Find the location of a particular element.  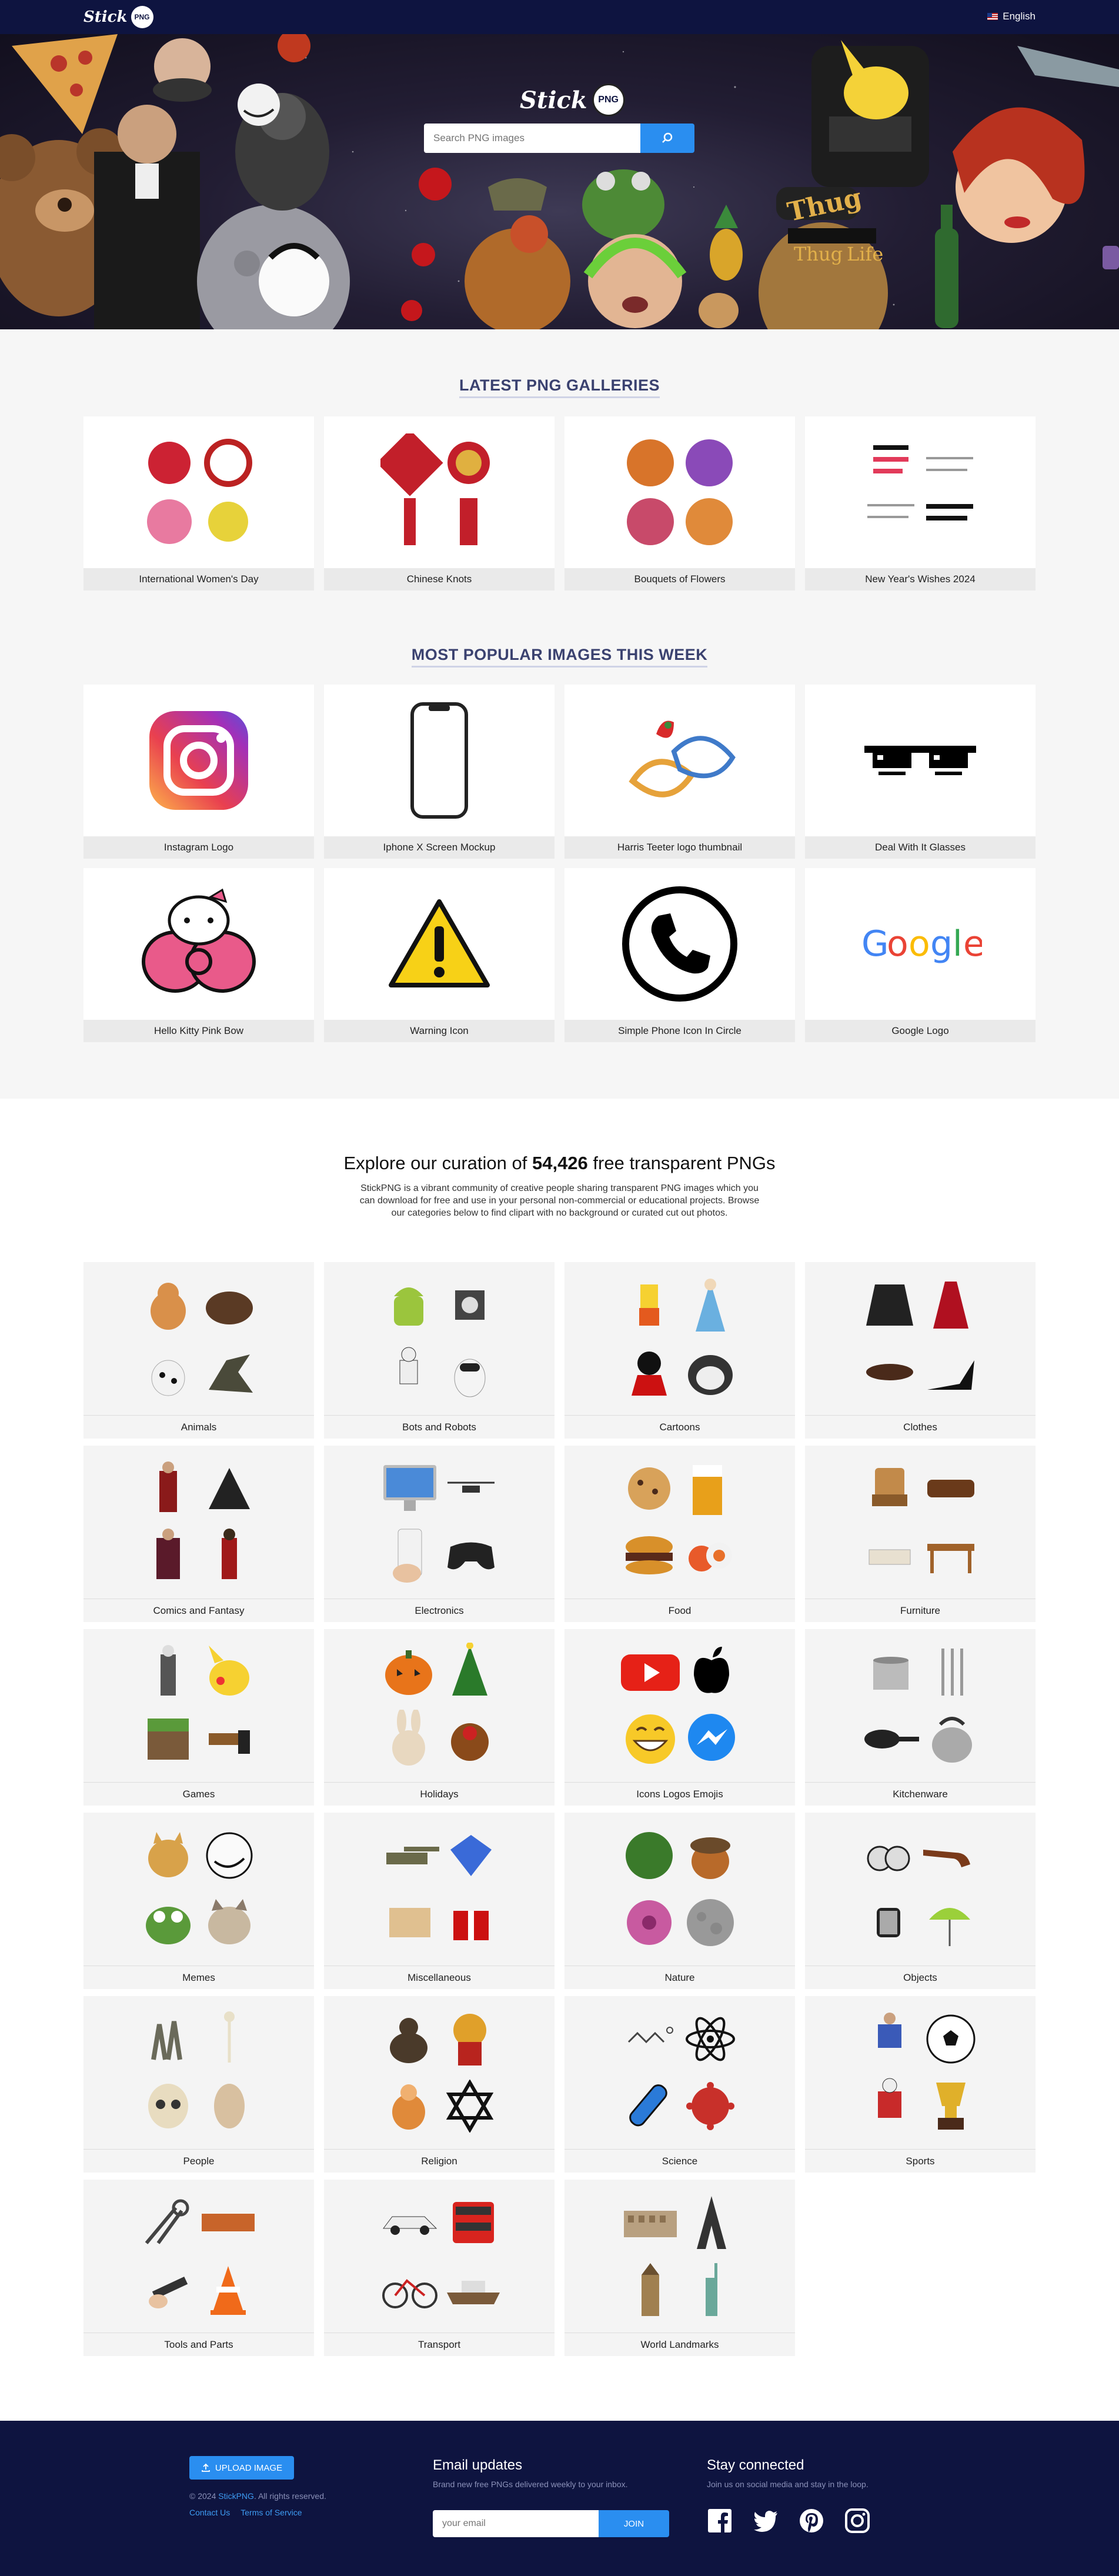

troll-face-image is located at coordinates (259, 105).